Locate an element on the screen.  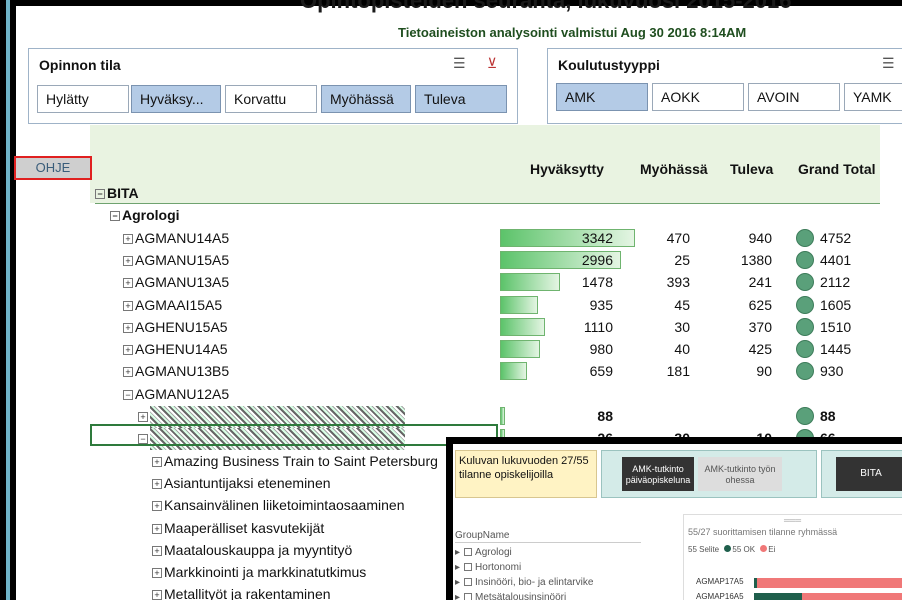
row-label: + AGMANU13A5 is located at coordinates (176, 282).